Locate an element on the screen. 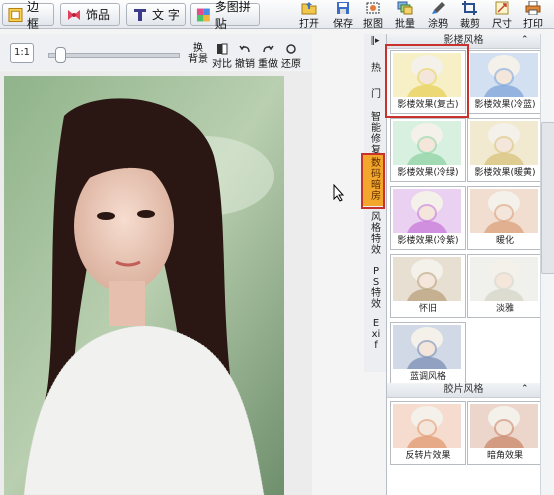 Image resolution: width=554 pixels, height=495 pixels. text-icon is located at coordinates (140, 14).